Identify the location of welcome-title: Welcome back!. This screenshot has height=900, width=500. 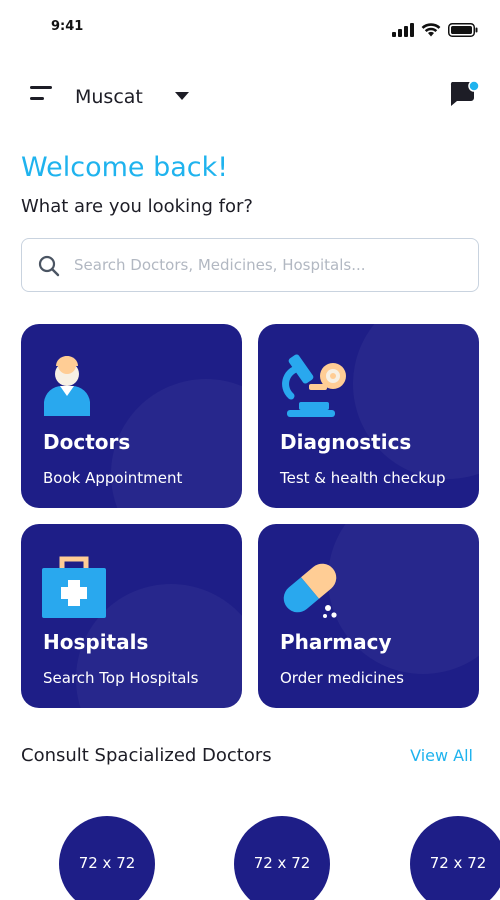
(125, 167).